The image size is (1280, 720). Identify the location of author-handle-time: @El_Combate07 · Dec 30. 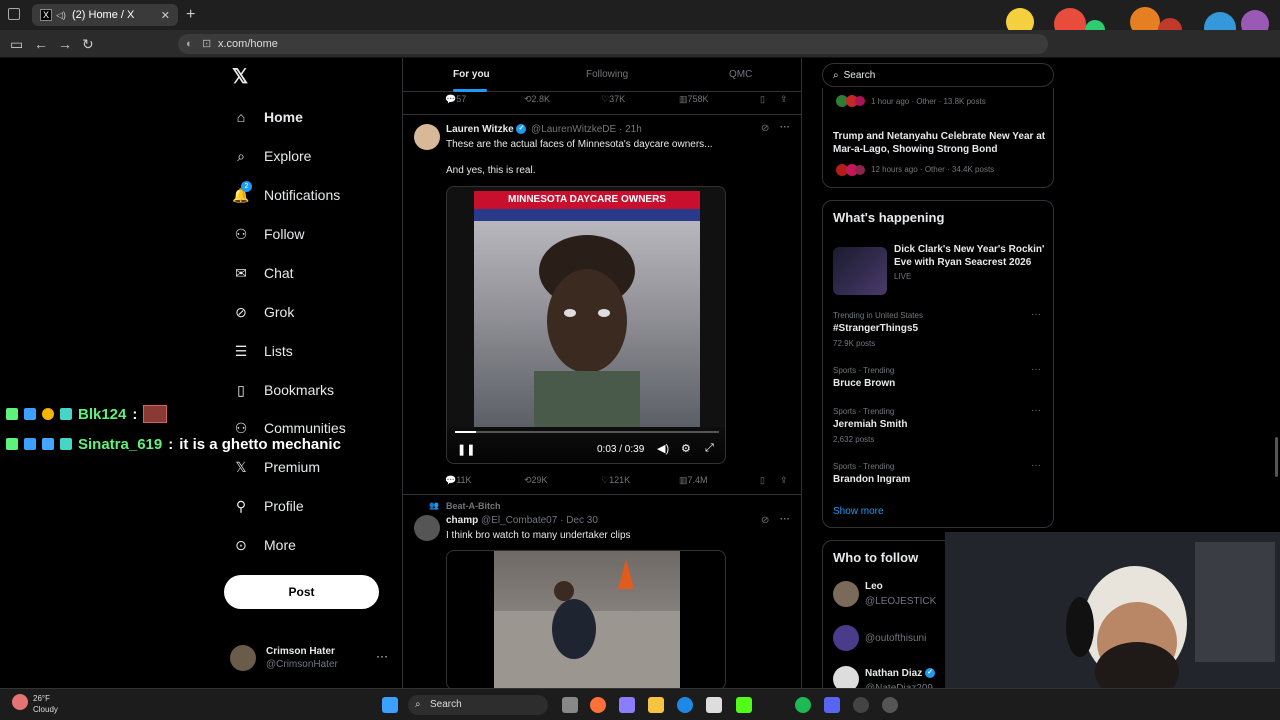
(539, 520).